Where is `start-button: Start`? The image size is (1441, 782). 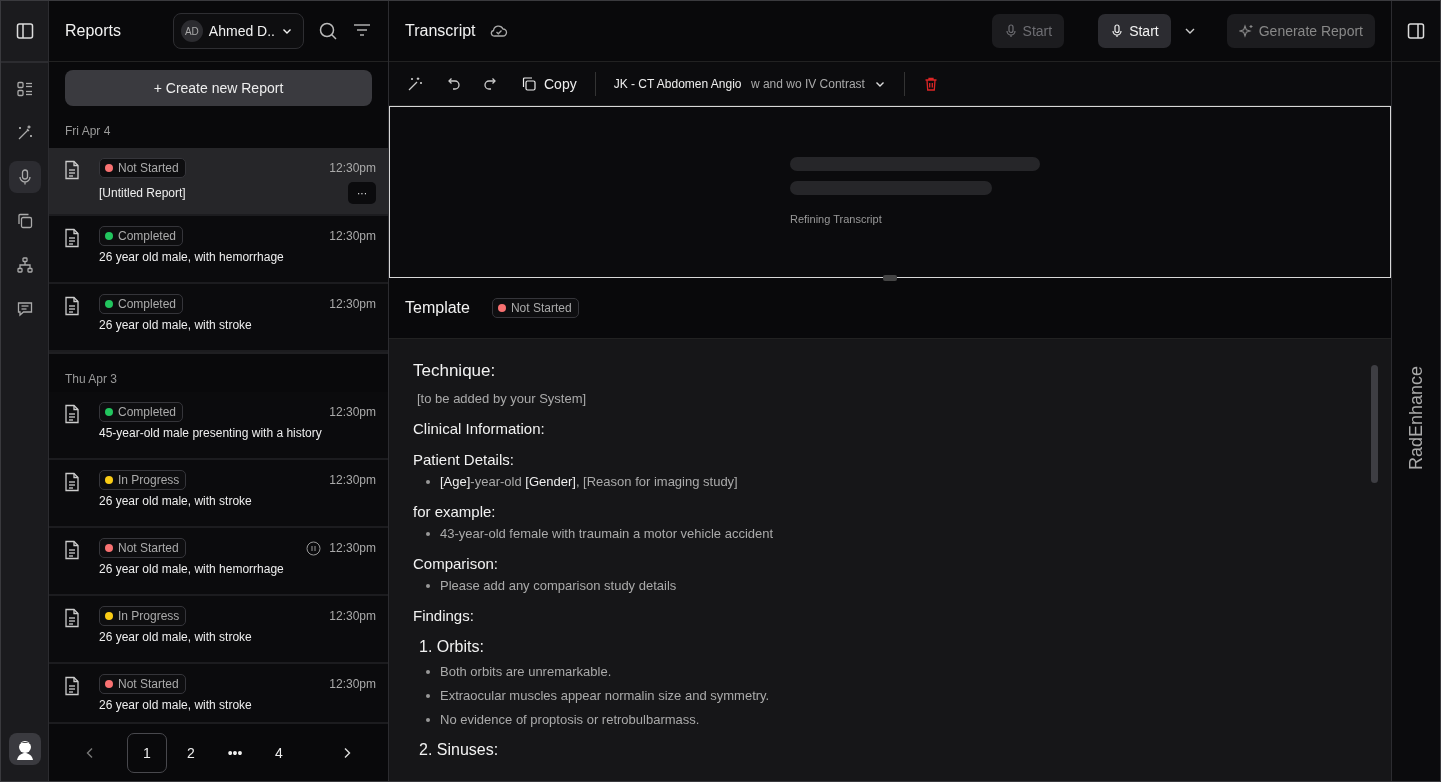 start-button: Start is located at coordinates (1134, 31).